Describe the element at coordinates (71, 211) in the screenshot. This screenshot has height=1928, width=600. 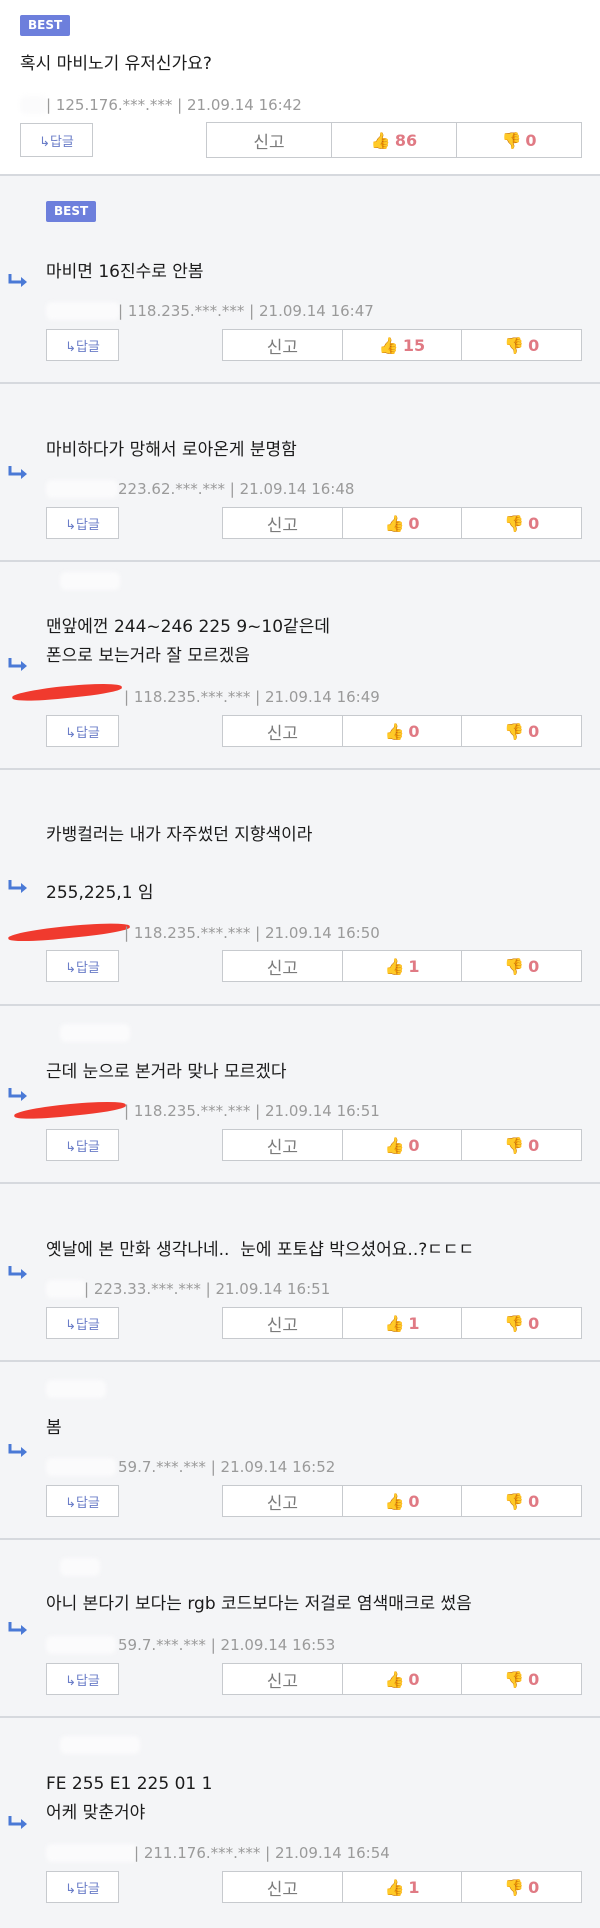
I see `best-badge: BEST` at that location.